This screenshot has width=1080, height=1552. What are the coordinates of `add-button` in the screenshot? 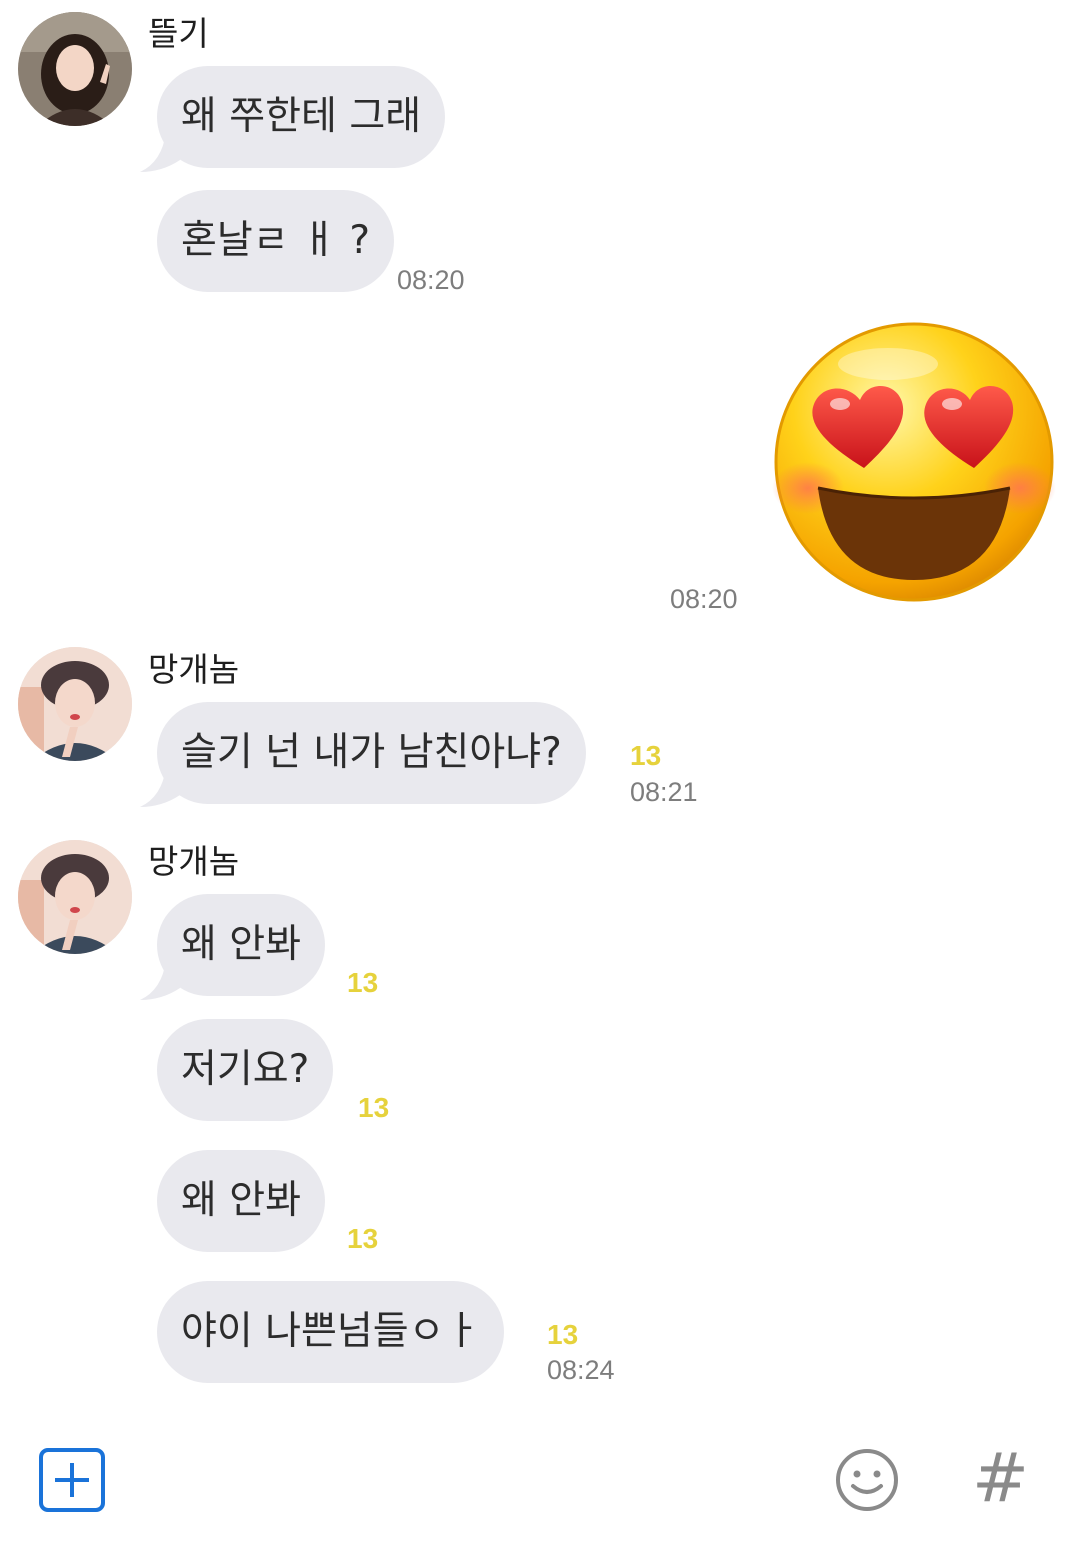 It's located at (72, 1480).